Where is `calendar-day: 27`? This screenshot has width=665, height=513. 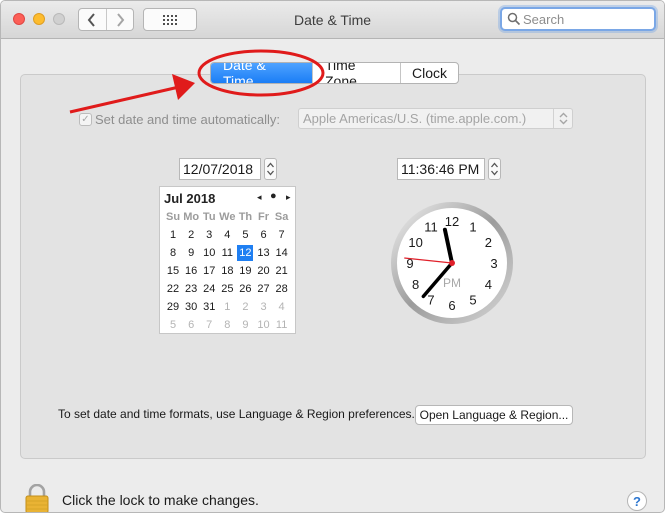 calendar-day: 27 is located at coordinates (263, 289).